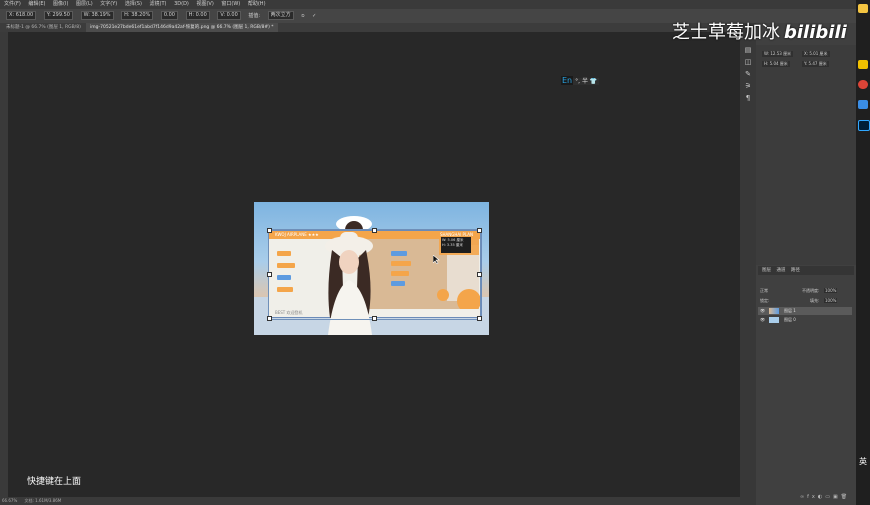 The height and width of the screenshot is (505, 870). Describe the element at coordinates (795, 270) in the screenshot. I see `tab-paths: 路径` at that location.